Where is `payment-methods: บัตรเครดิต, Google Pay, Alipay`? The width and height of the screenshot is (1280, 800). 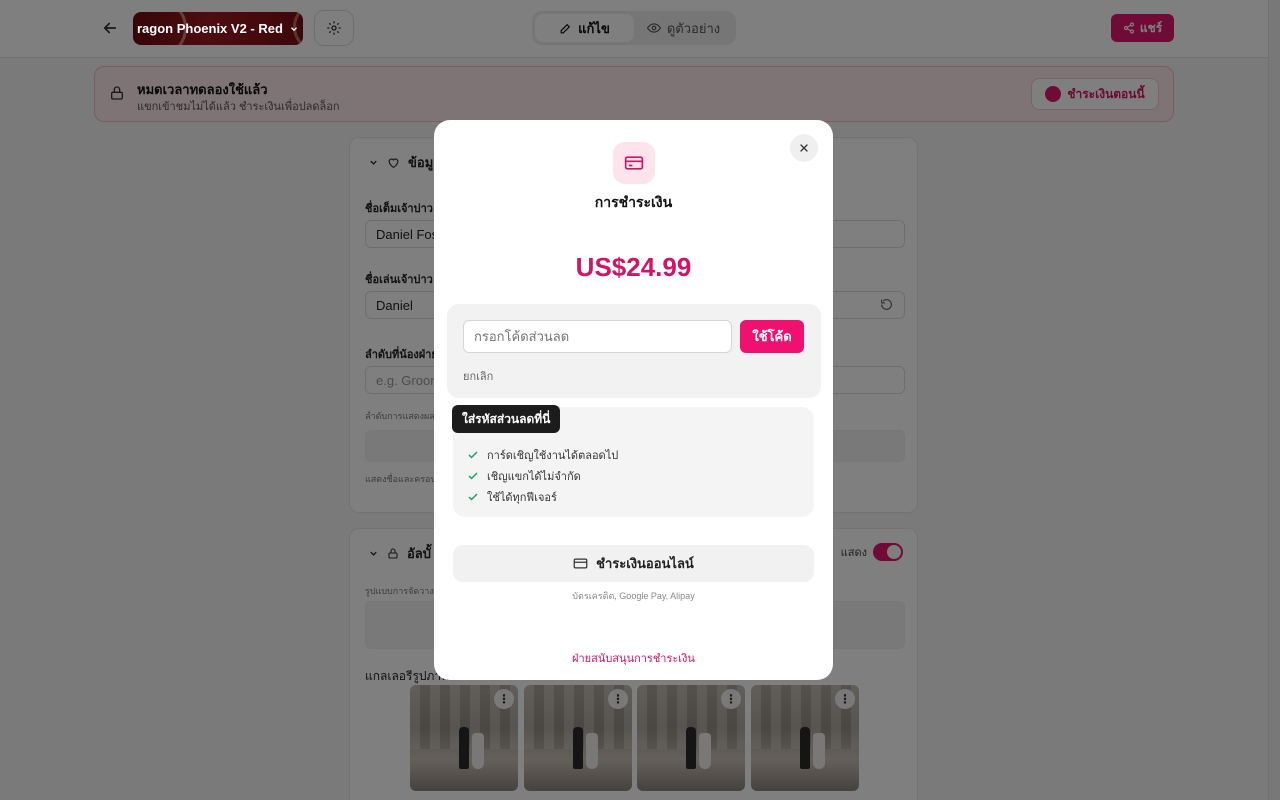
payment-methods: บัตรเครดิต, Google Pay, Alipay is located at coordinates (633, 596).